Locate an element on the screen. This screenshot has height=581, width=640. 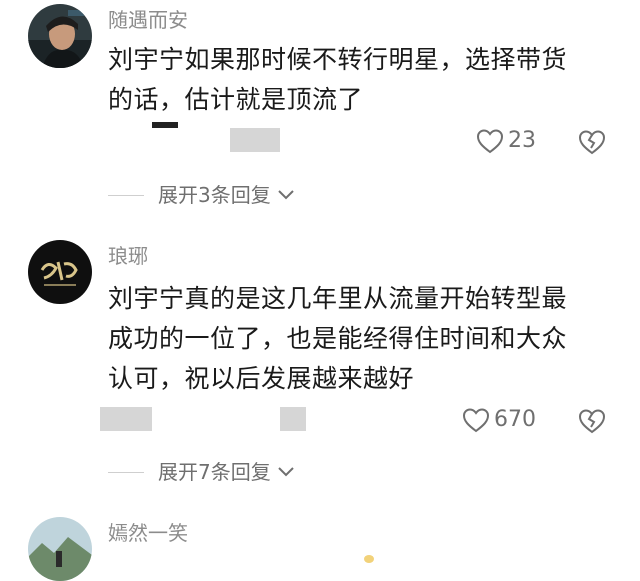
like-button: 670 is located at coordinates (499, 420).